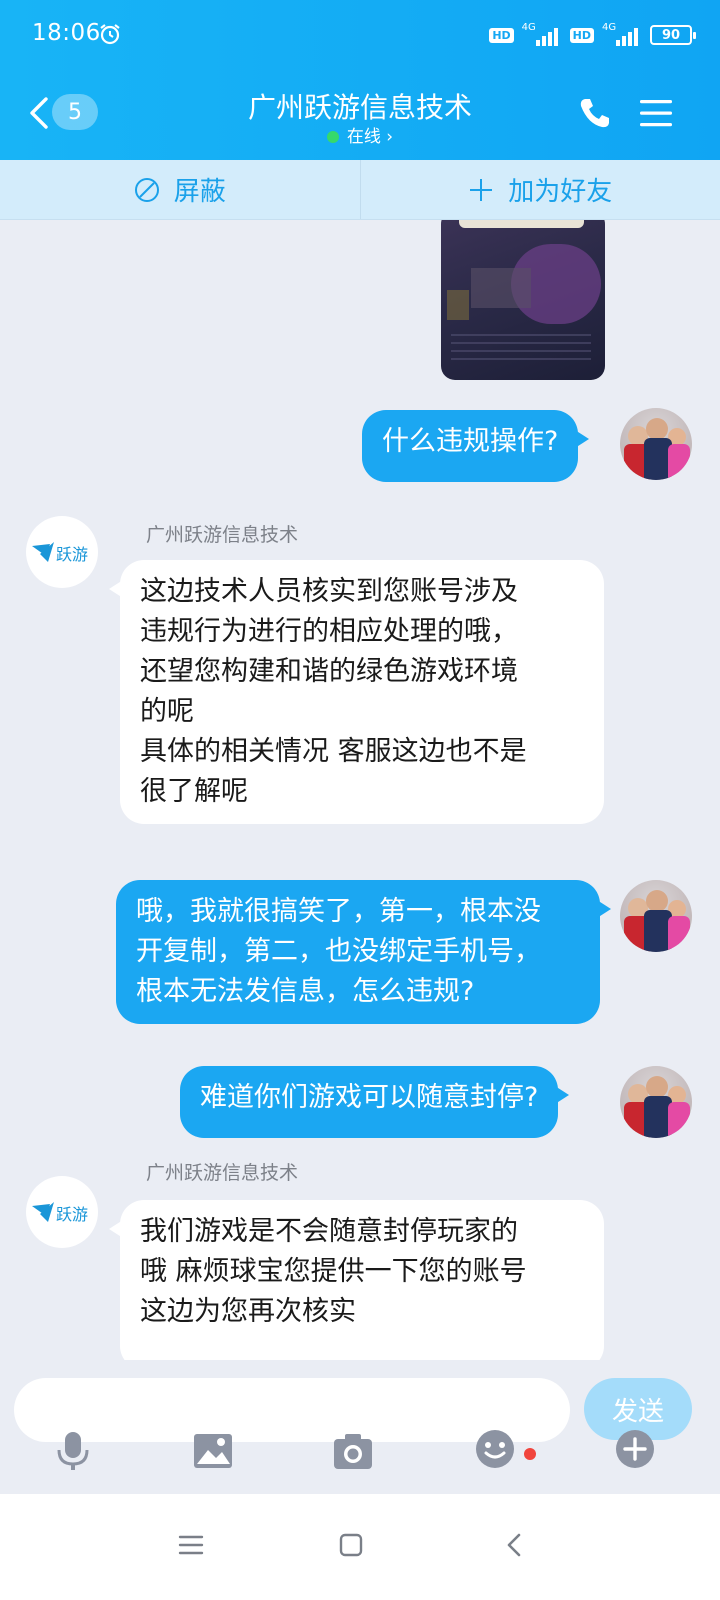  I want to click on system-nav-bar, so click(360, 1547).